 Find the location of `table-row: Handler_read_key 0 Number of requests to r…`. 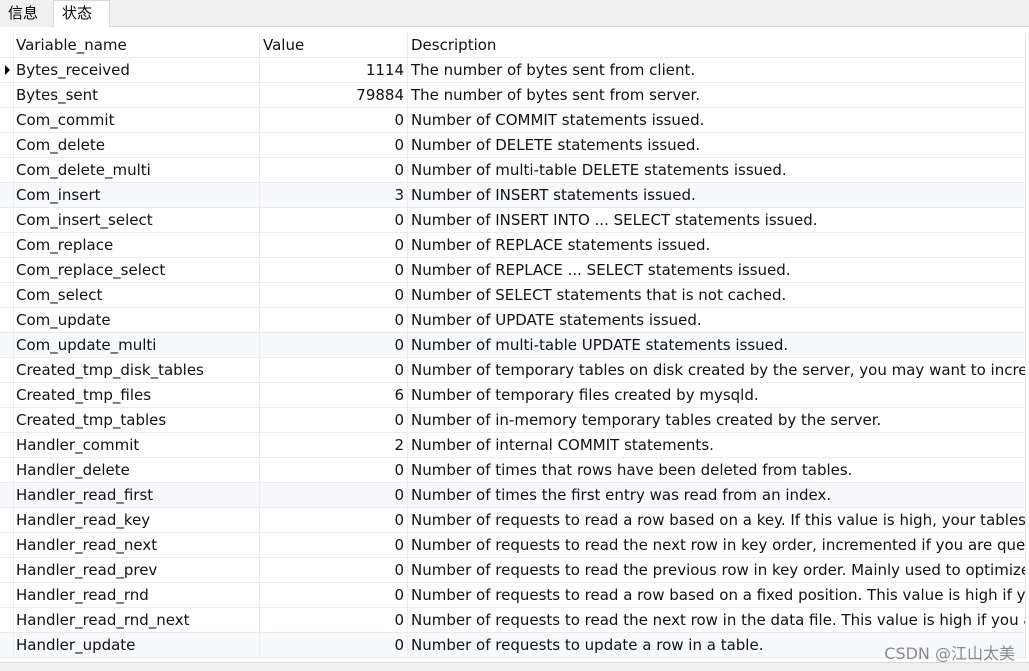

table-row: Handler_read_key 0 Number of requests to r… is located at coordinates (512, 520).